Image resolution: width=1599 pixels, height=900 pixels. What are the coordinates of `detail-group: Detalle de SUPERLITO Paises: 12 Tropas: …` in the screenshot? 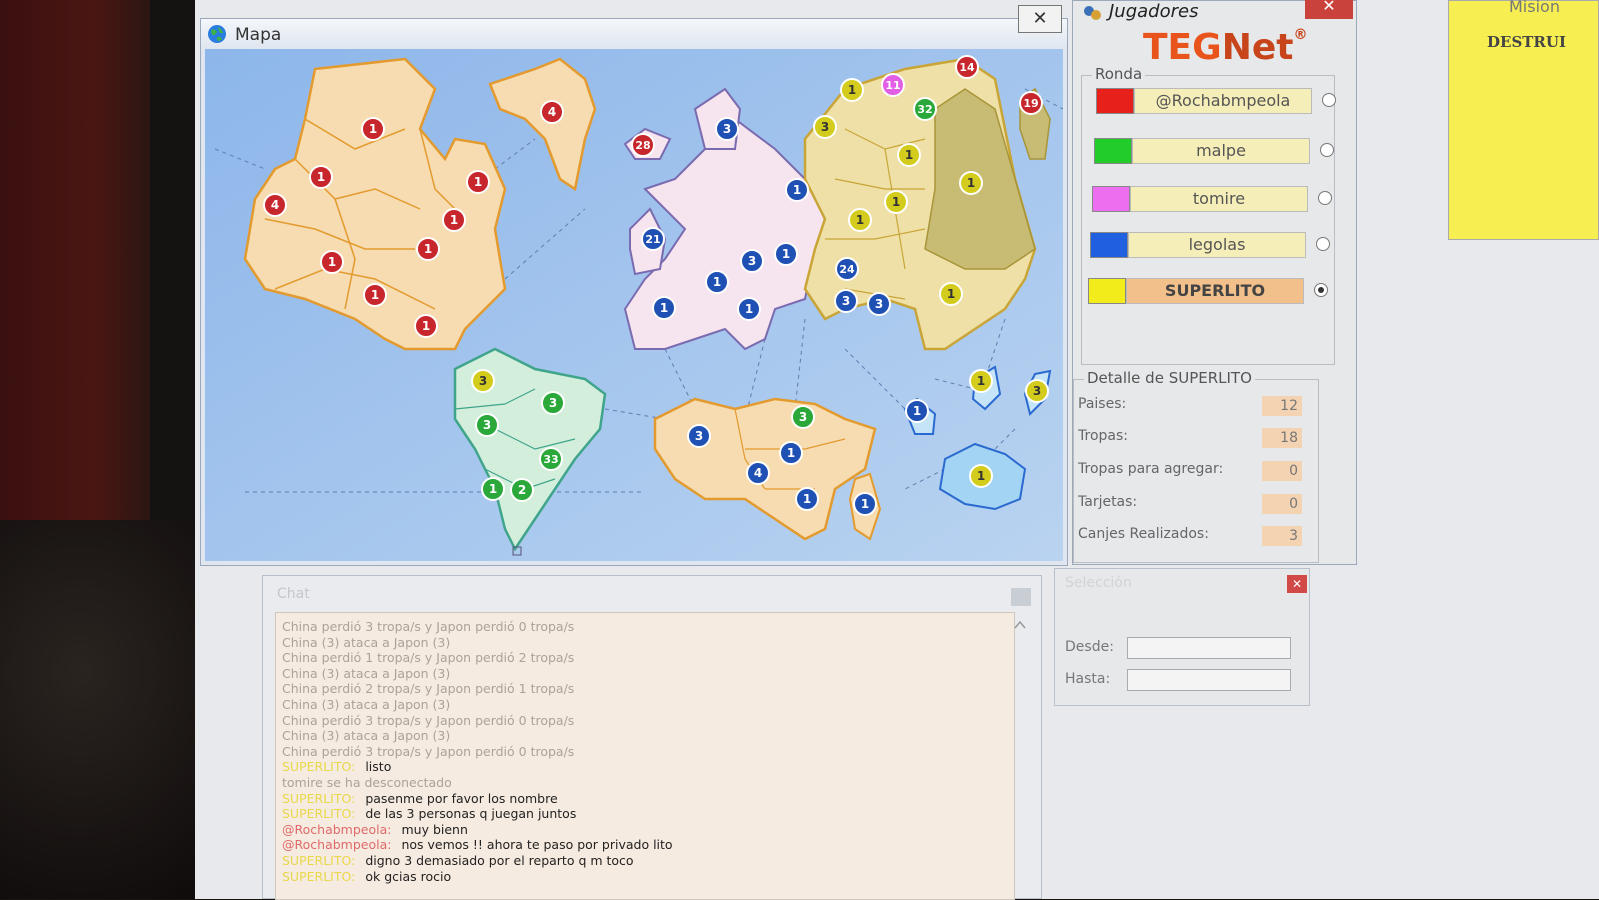 It's located at (1196, 466).